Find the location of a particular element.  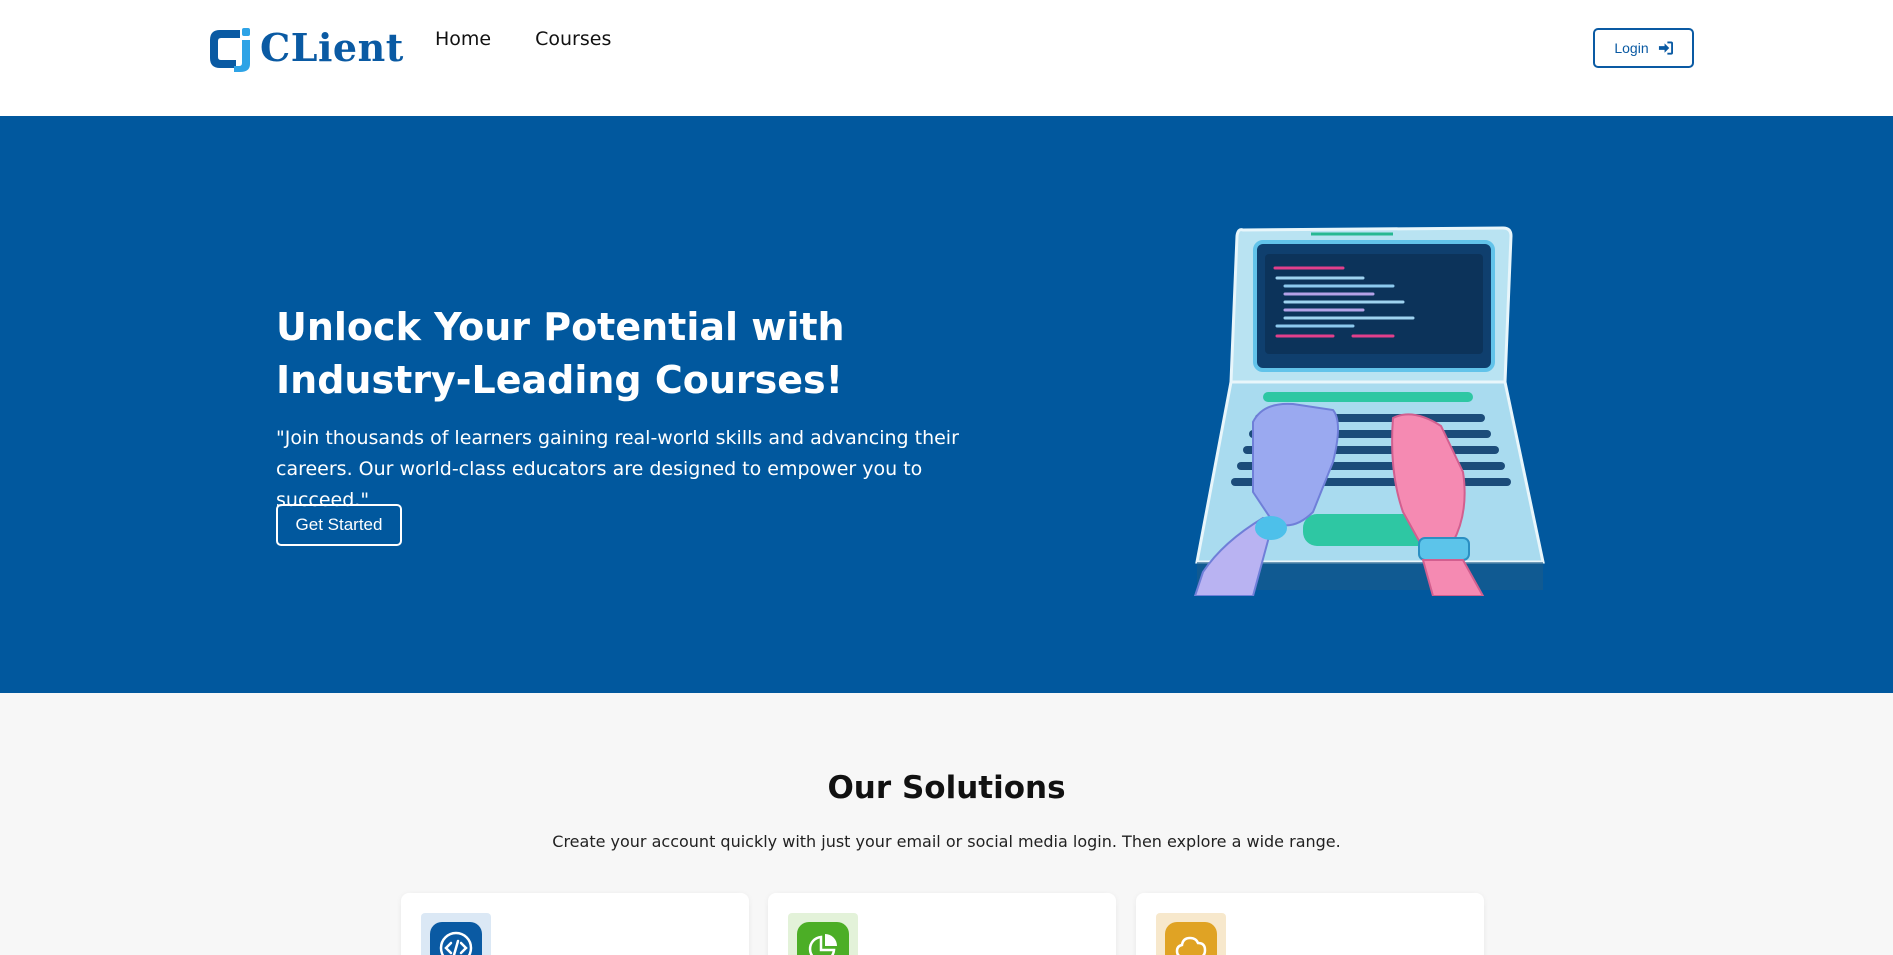

login-button: Login is located at coordinates (1643, 48).